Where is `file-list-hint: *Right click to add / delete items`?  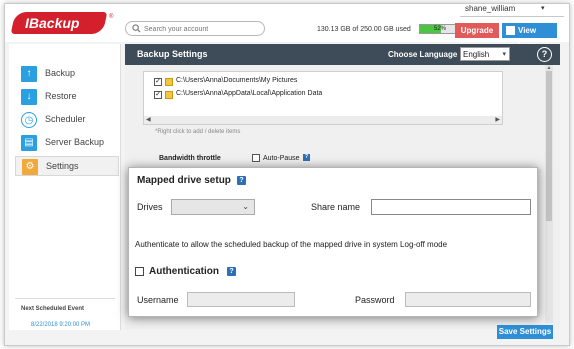 file-list-hint: *Right click to add / delete items is located at coordinates (198, 132).